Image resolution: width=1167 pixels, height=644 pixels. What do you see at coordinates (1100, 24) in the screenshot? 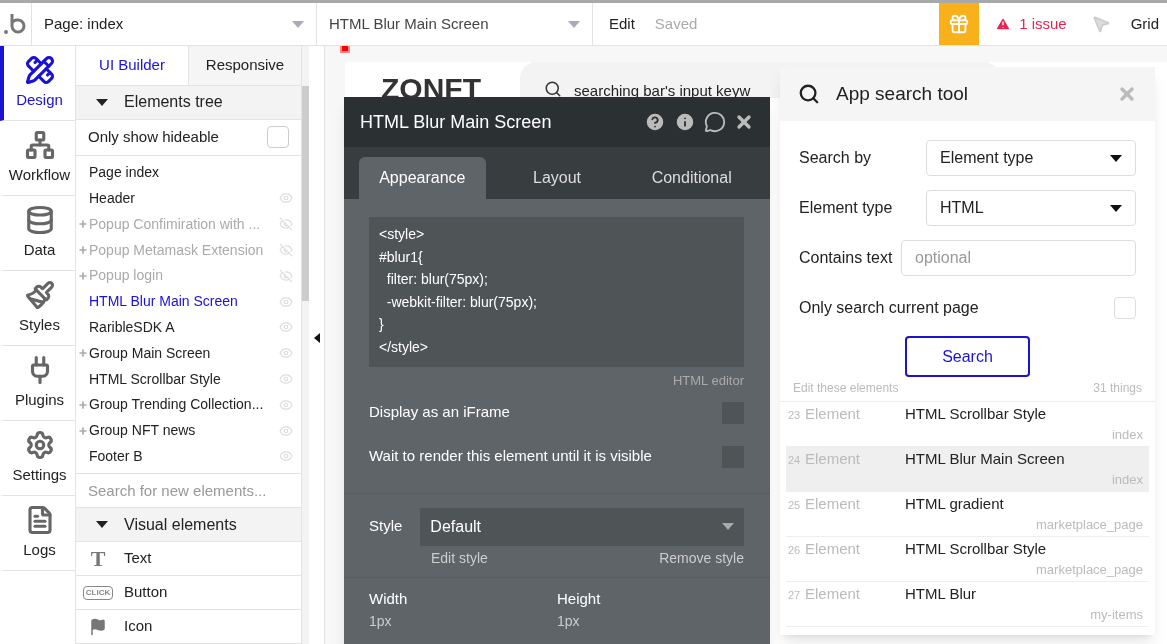
I see `pointer-icon` at bounding box center [1100, 24].